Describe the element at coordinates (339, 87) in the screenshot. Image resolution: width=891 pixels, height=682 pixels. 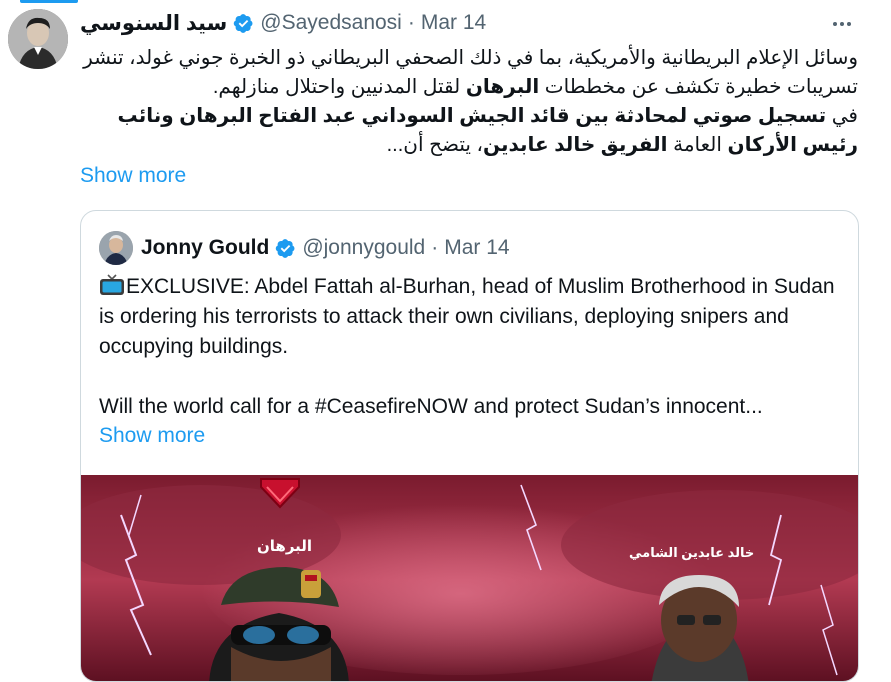
I see `tweet-text-part: لقتل المدنيين واحتلال منازلهم.` at that location.